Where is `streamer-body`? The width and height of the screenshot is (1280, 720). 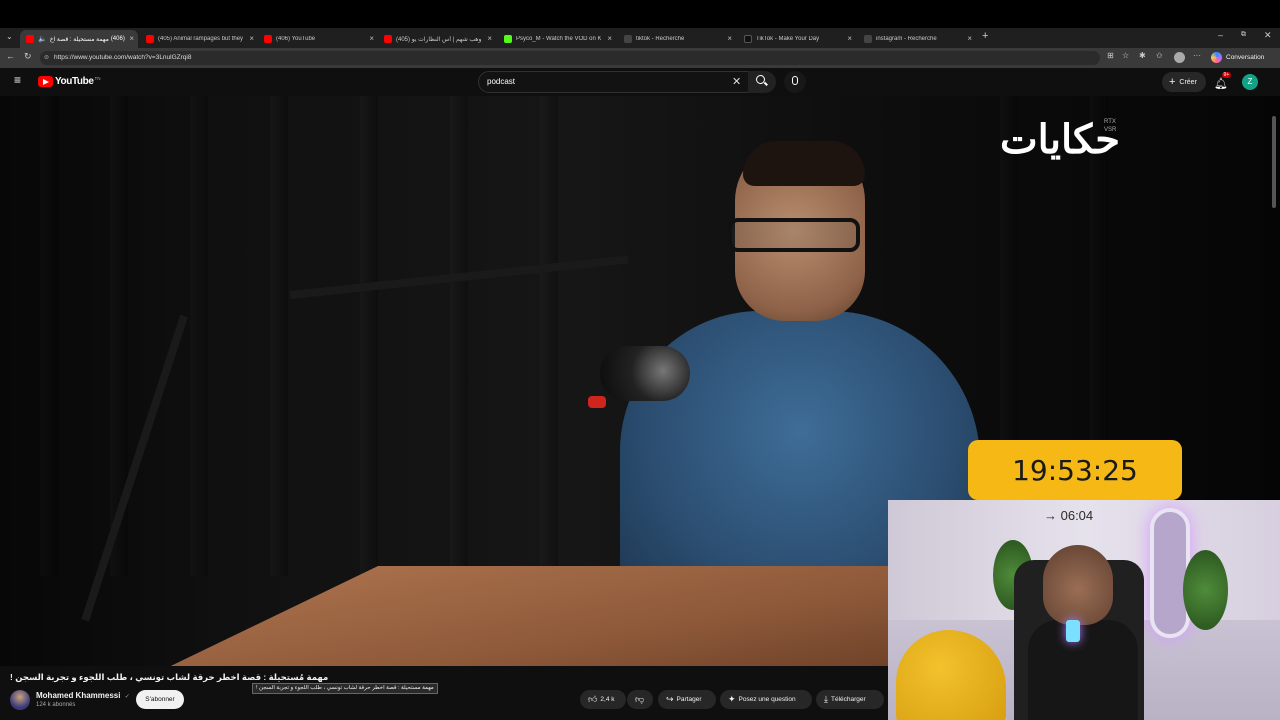 streamer-body is located at coordinates (1083, 670).